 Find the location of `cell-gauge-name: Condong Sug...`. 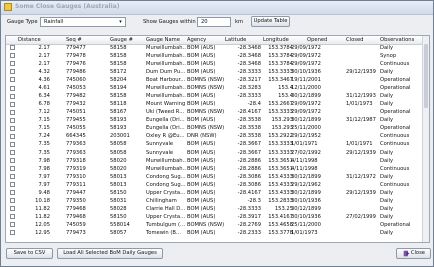

cell-gauge-name: Condong Sug... is located at coordinates (166, 184).